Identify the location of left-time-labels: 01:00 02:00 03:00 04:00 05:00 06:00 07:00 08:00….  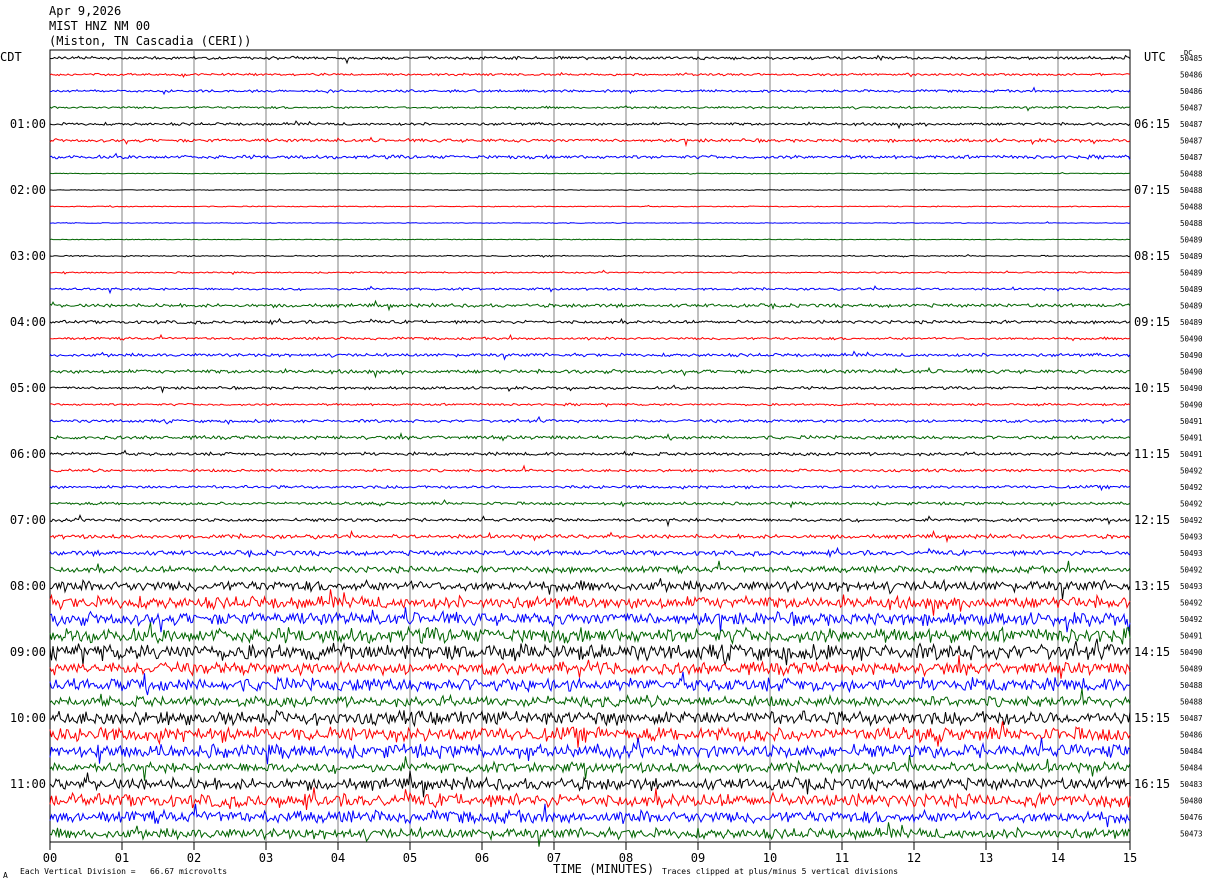
(28, 454).